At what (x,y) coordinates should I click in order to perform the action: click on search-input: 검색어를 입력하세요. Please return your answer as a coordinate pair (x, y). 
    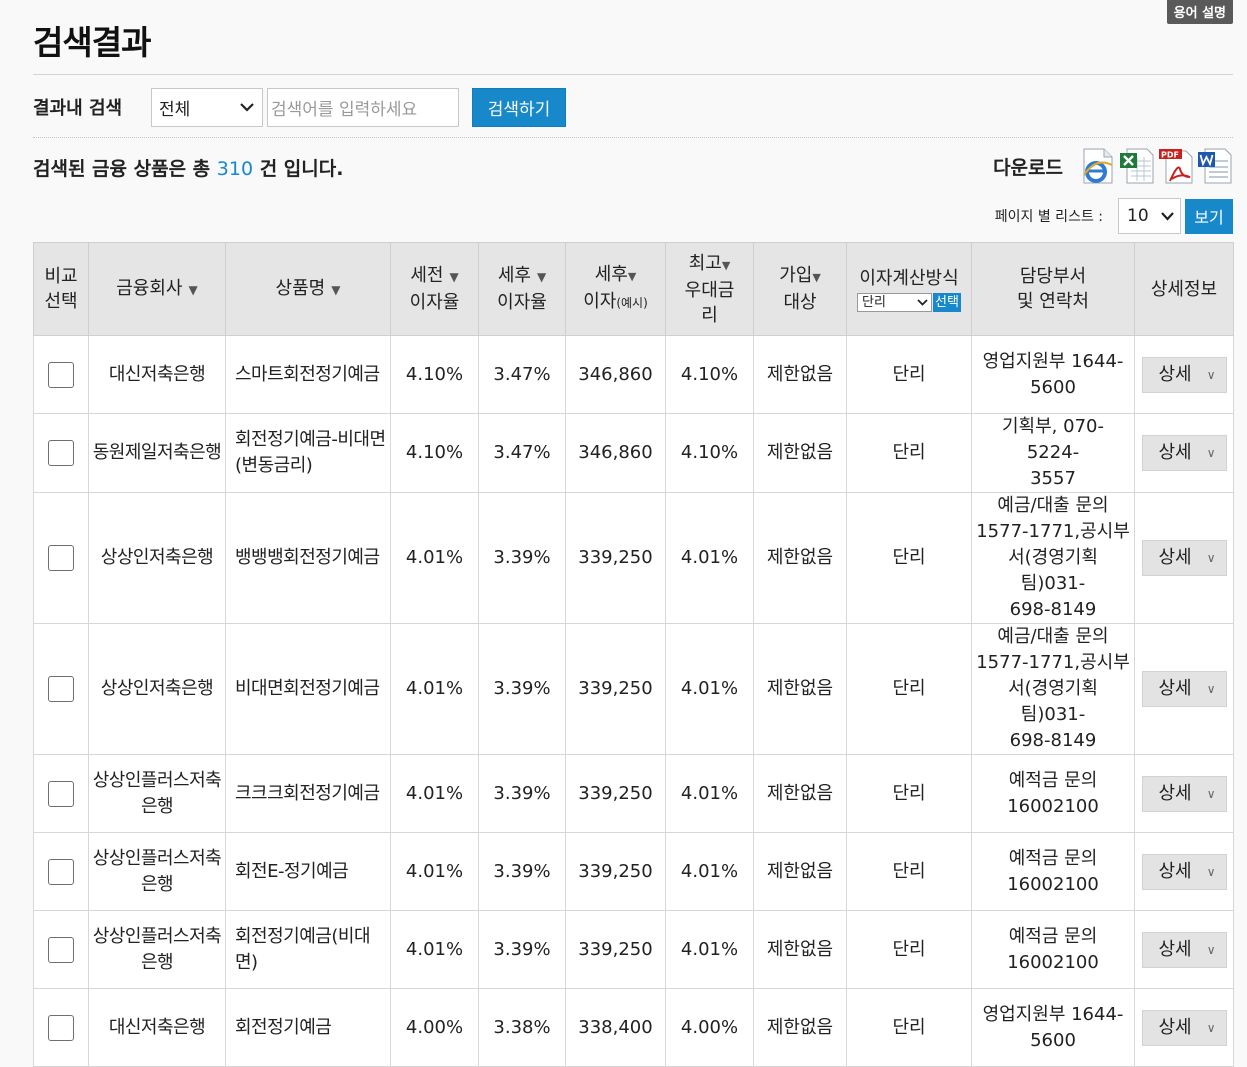
    Looking at the image, I should click on (363, 107).